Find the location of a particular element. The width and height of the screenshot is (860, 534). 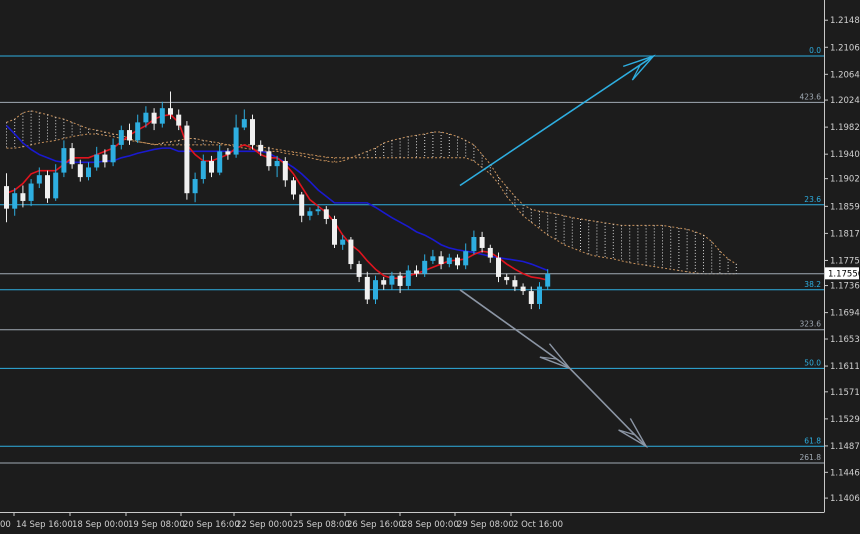

time-tick-label: 20 Sep 16:00 is located at coordinates (211, 525).